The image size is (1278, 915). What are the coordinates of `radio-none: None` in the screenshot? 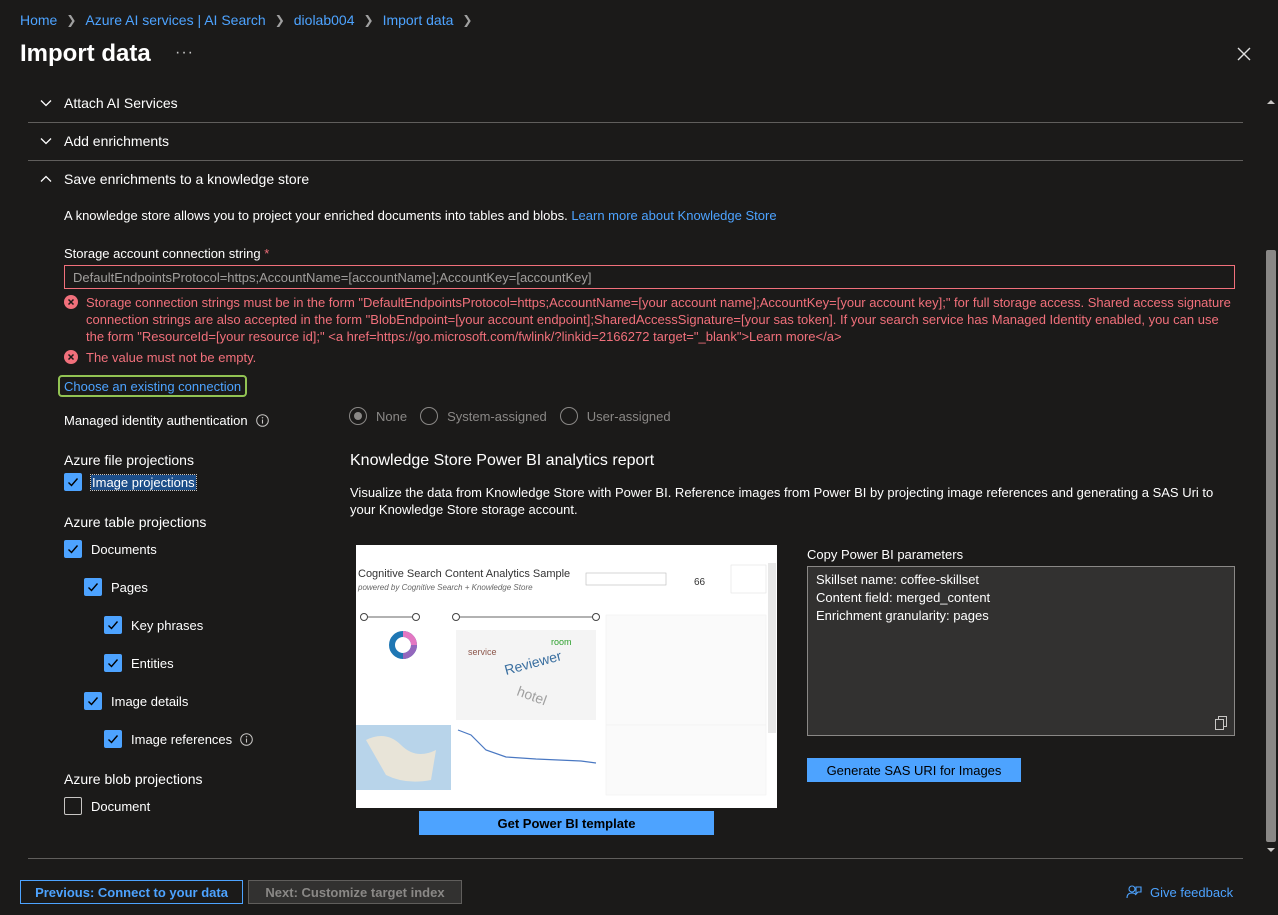 It's located at (378, 416).